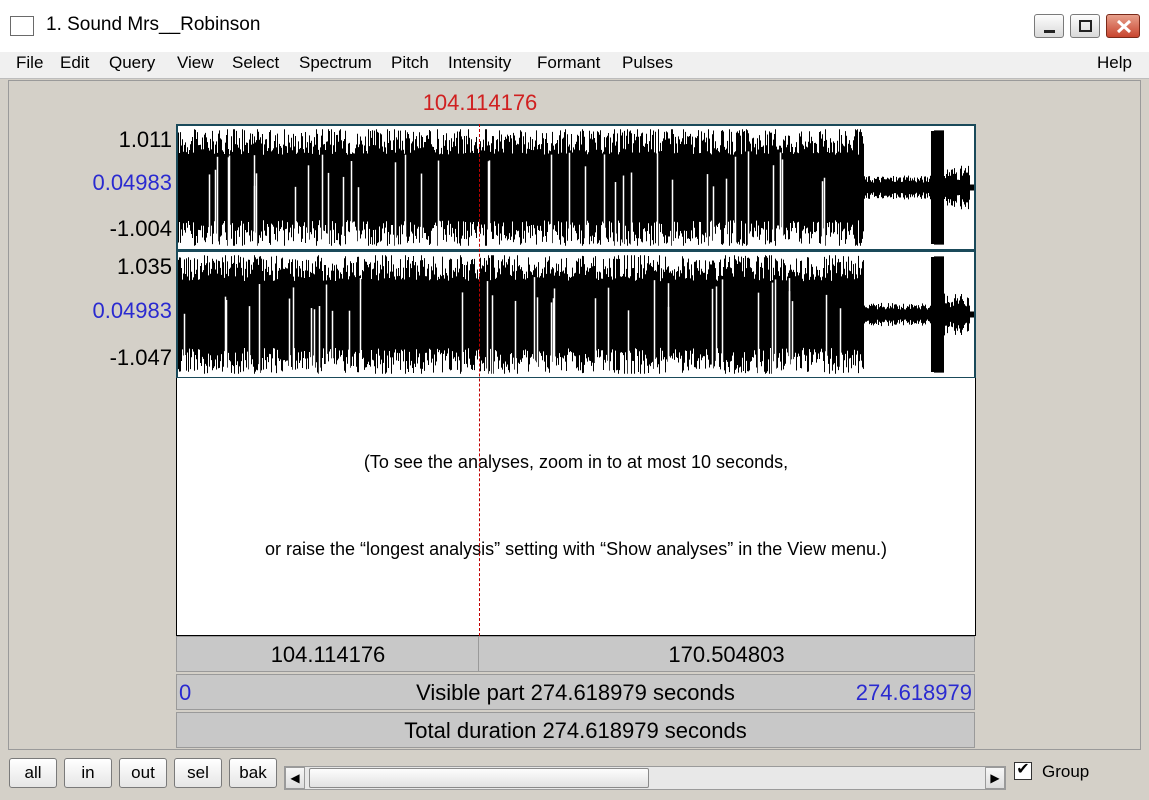  I want to click on channel2-max-label: 1.035, so click(144, 266).